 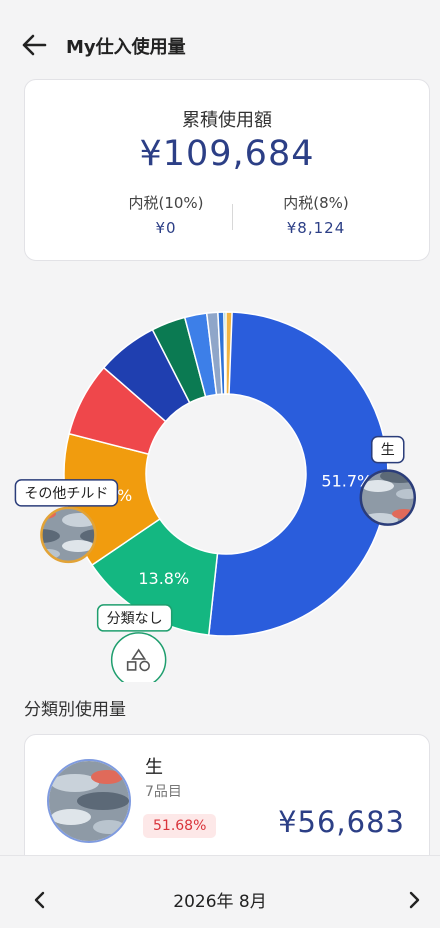 I want to click on category-callout-label-raw-text: 生, so click(x=388, y=451).